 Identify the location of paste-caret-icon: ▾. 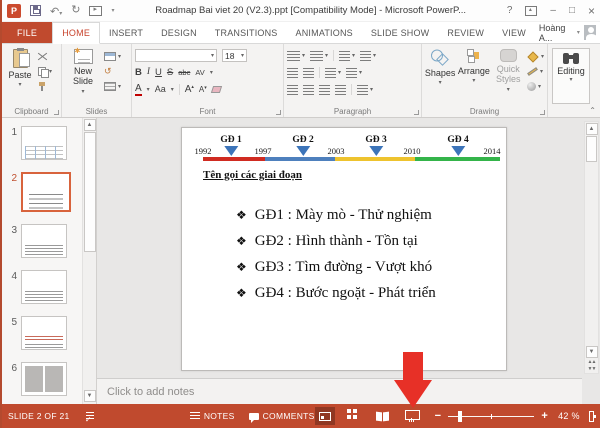
(19, 85).